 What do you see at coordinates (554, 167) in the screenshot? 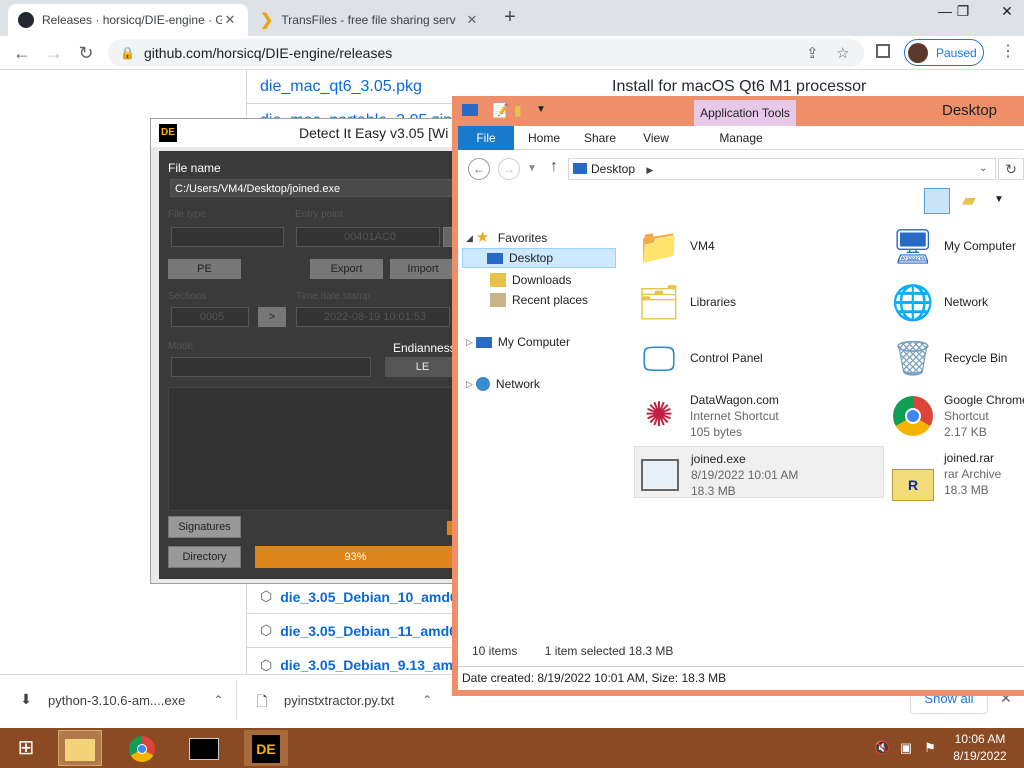
I see `up-arrow-icon: ↑` at bounding box center [554, 167].